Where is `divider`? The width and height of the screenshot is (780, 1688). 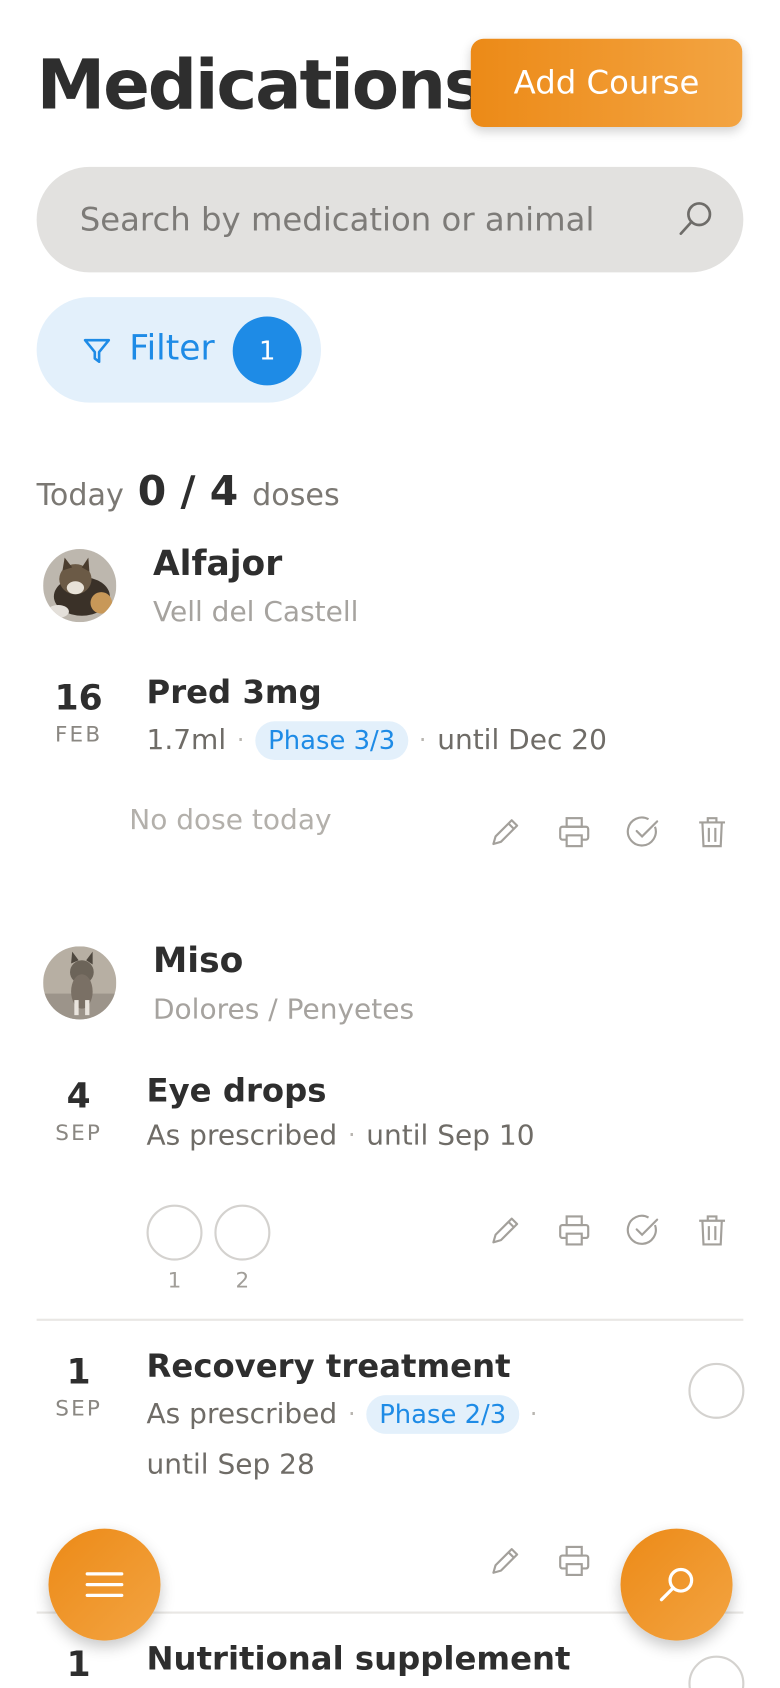 divider is located at coordinates (390, 1319).